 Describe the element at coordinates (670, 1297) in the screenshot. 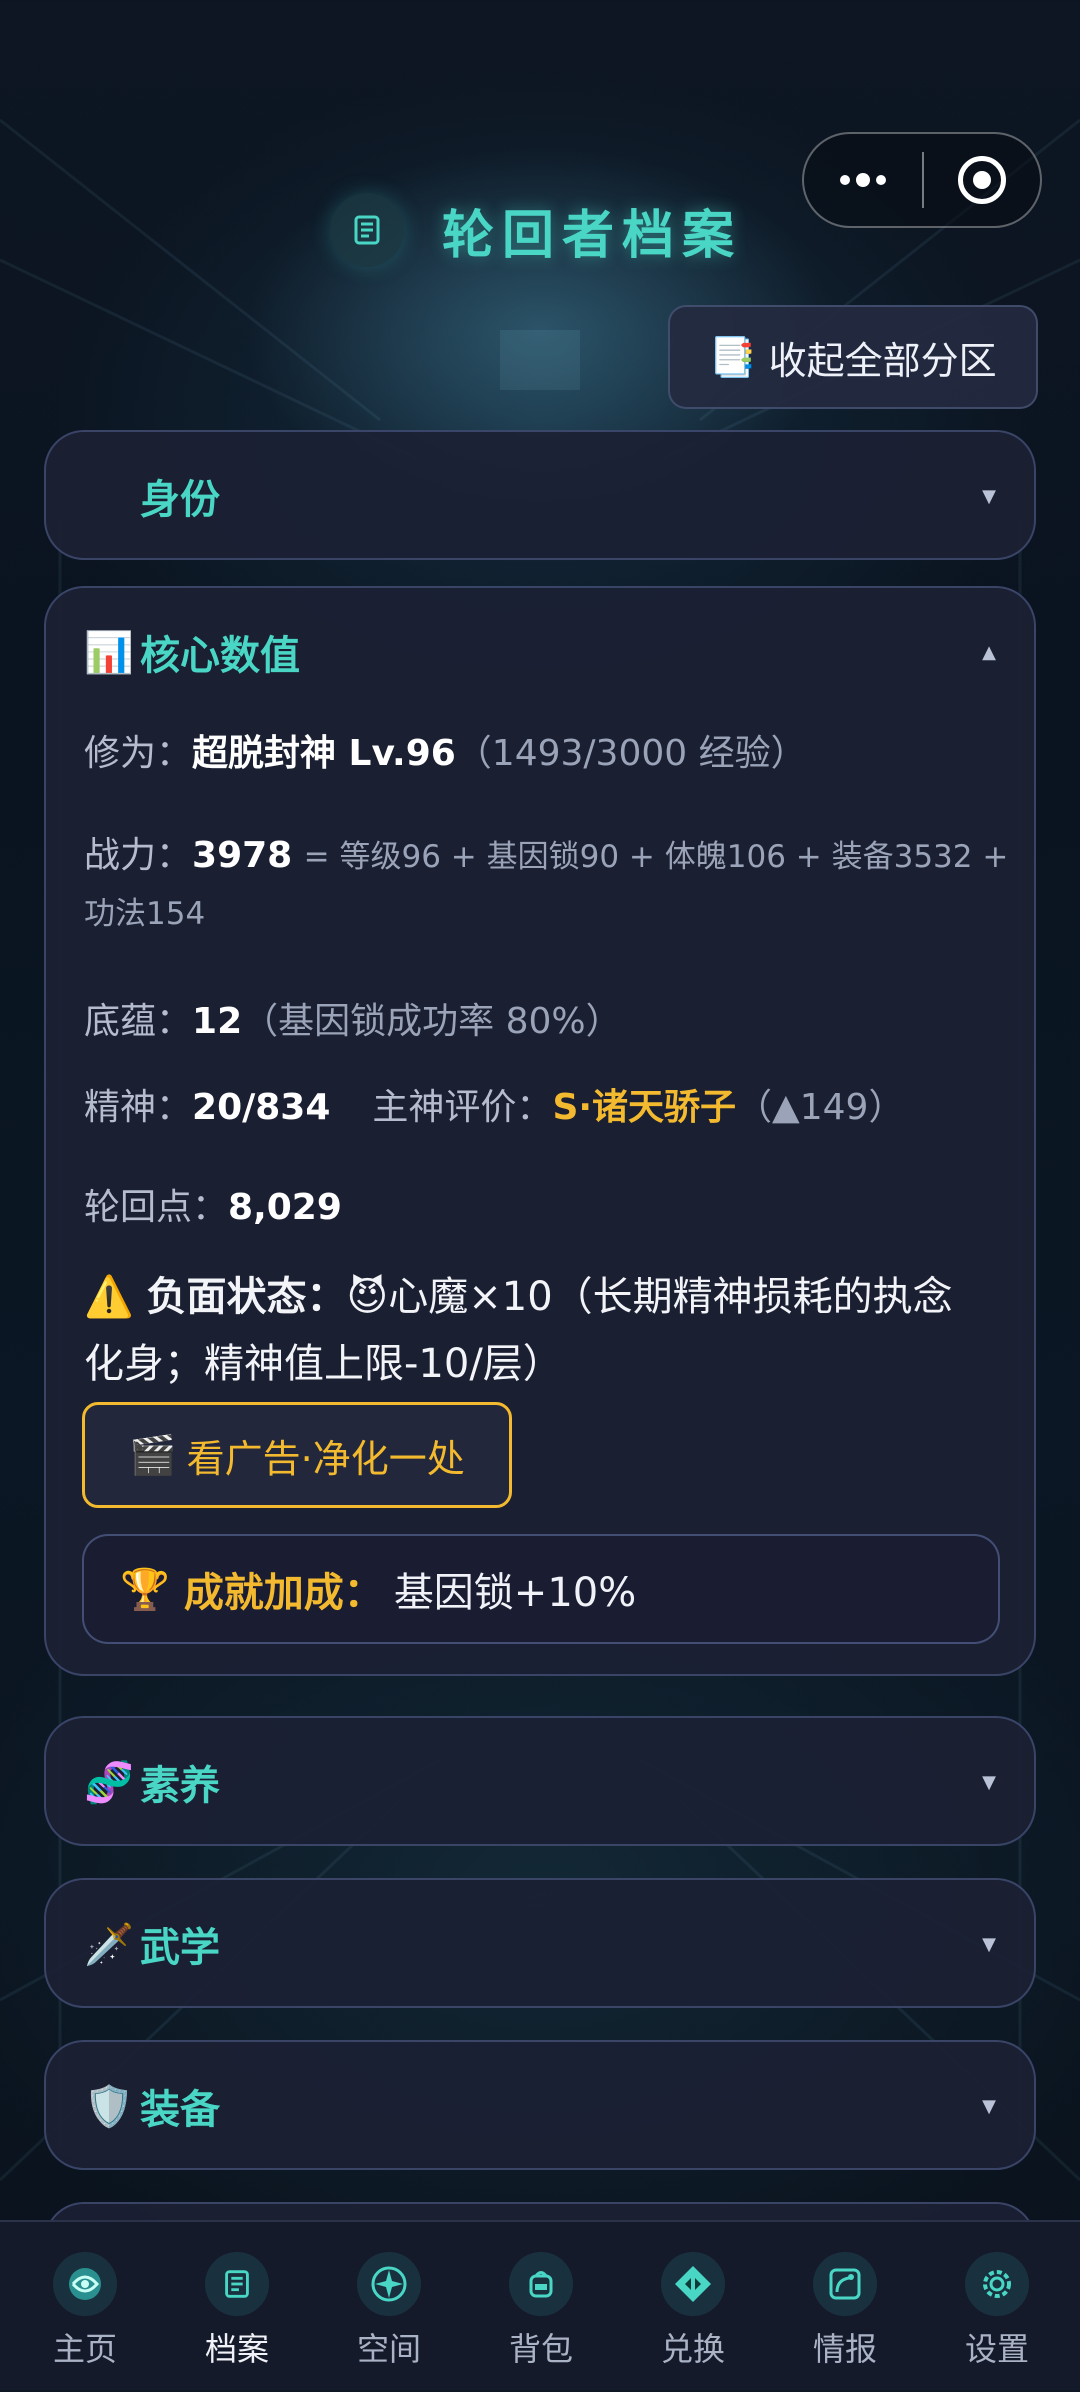

I see `debuff-text-line1: 心魔×10（长期精神损耗的执念` at that location.